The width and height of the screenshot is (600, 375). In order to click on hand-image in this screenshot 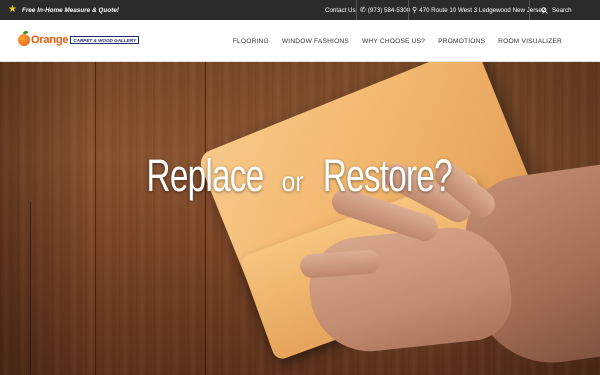, I will do `click(410, 289)`.